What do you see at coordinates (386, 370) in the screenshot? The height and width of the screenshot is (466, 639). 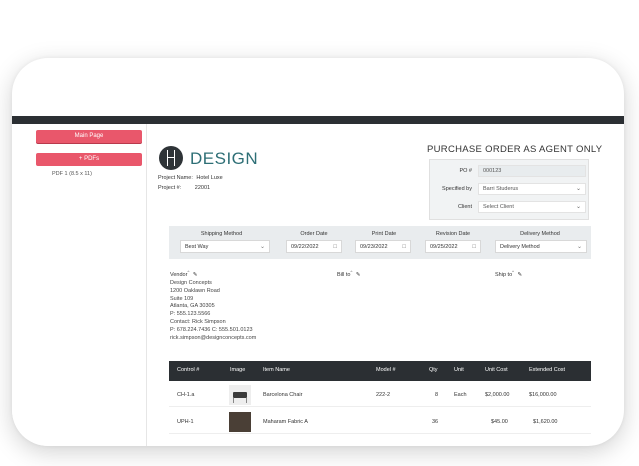 I see `col-model: Model #` at bounding box center [386, 370].